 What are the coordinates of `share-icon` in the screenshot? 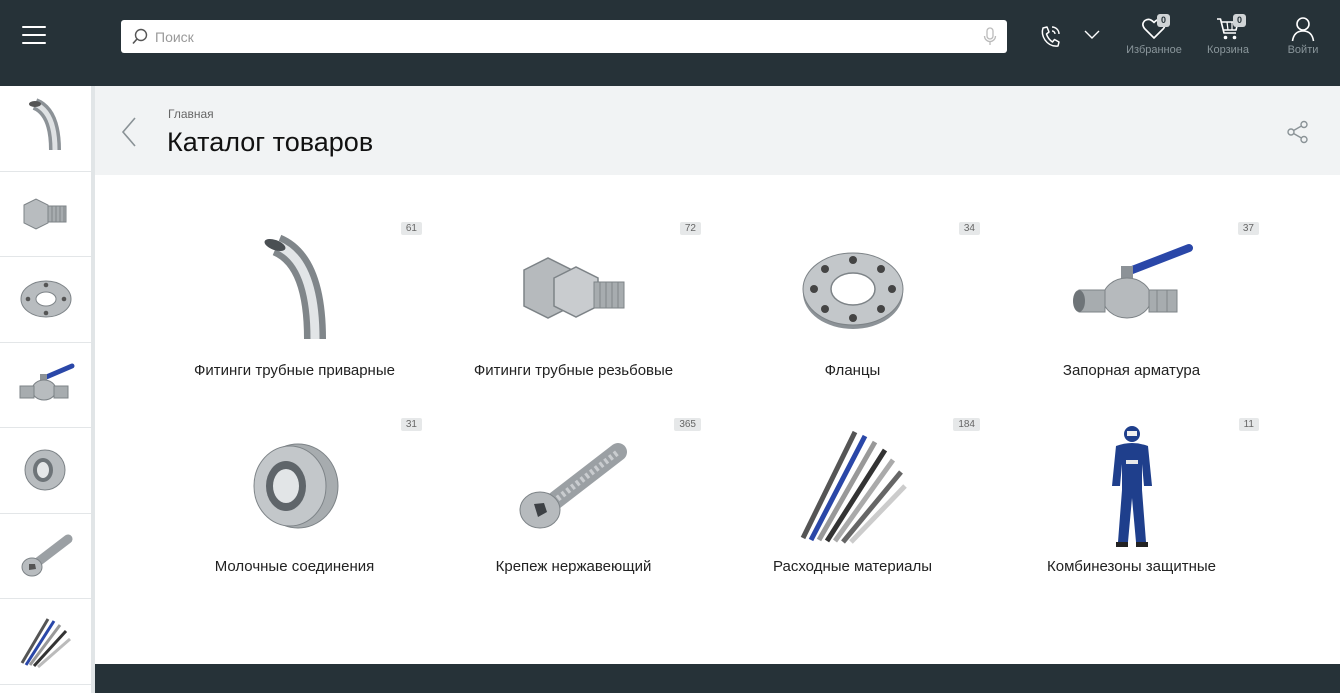 It's located at (1298, 132).